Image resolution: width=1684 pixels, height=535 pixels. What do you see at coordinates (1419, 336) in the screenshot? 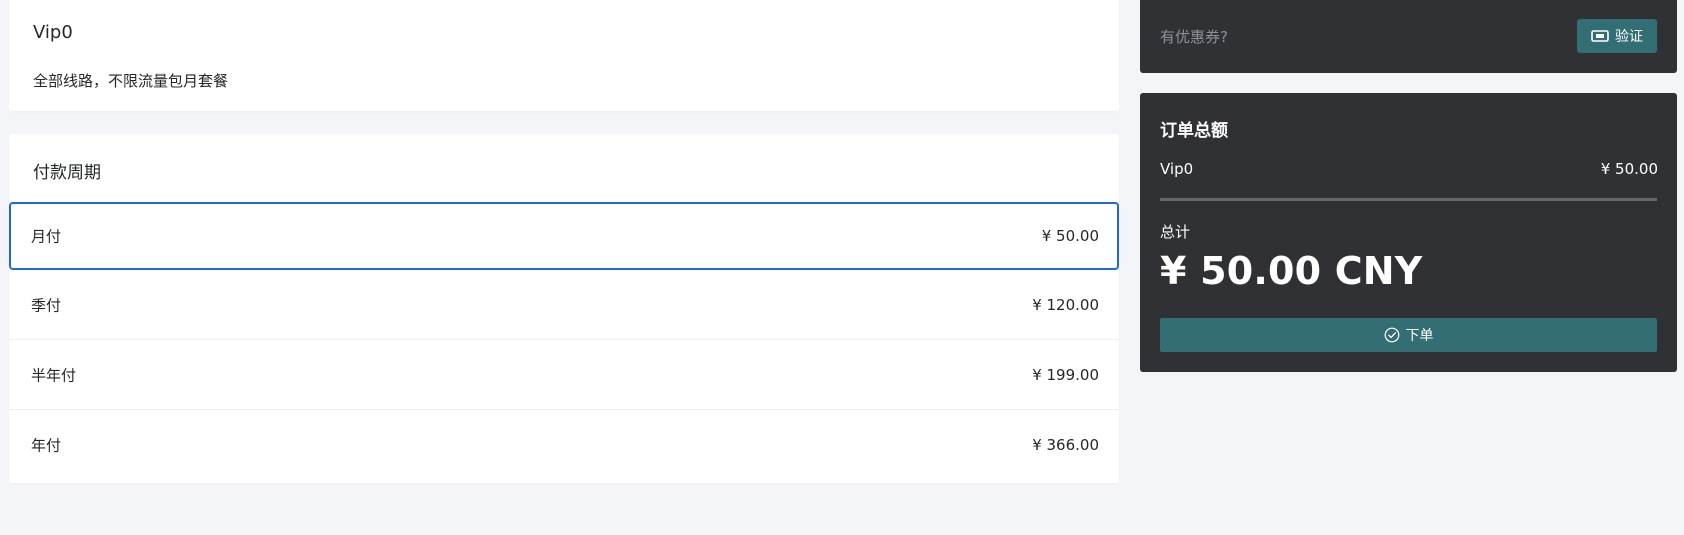
I see `place-order-label: 下单` at bounding box center [1419, 336].